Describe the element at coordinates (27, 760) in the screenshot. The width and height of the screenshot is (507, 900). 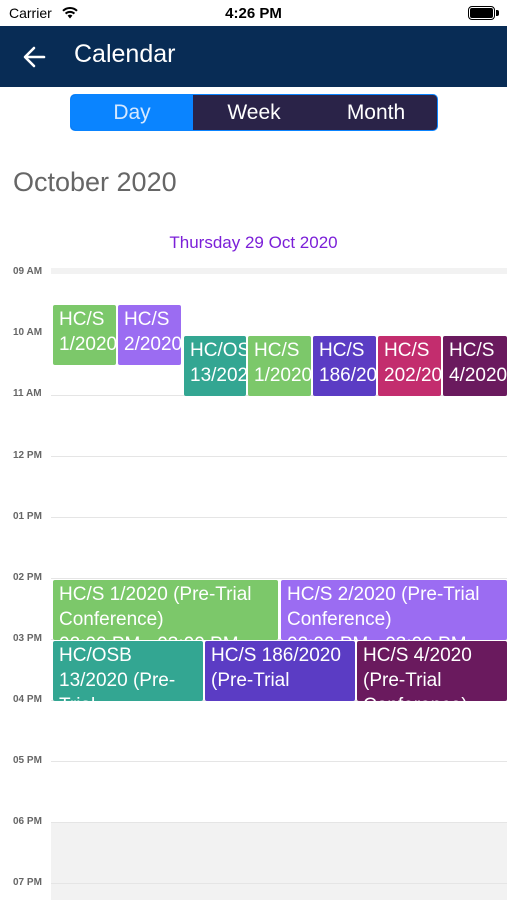
I see `hour-label-5pm: 05 PM` at that location.